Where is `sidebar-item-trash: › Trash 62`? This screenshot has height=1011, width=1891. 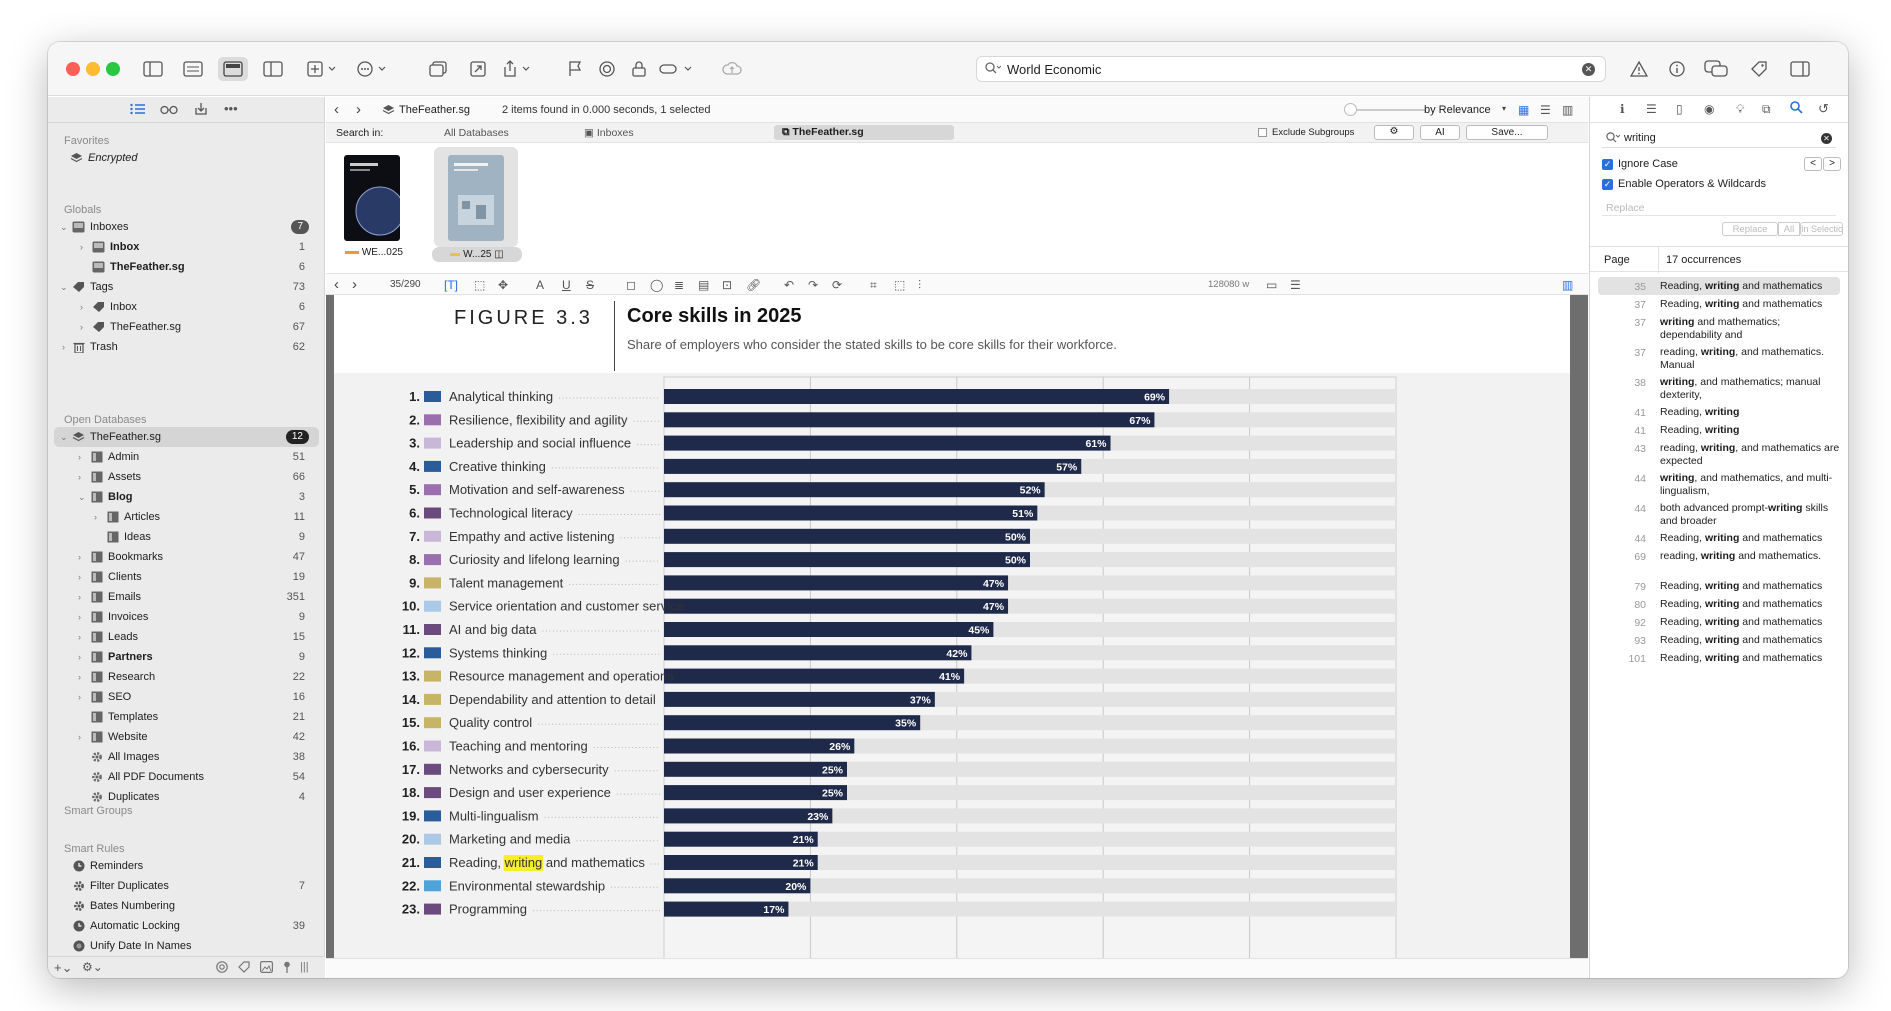 sidebar-item-trash: › Trash 62 is located at coordinates (186, 347).